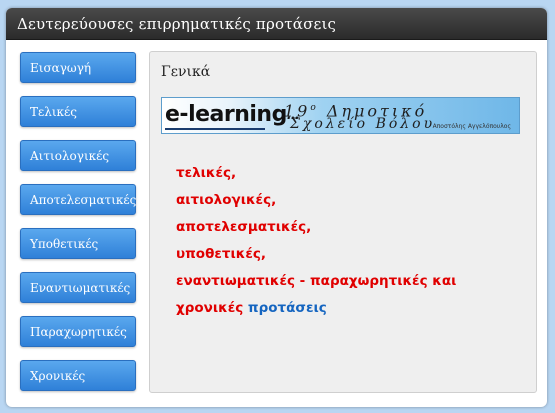 The width and height of the screenshot is (555, 413). What do you see at coordinates (215, 129) in the screenshot?
I see `logo-underline` at bounding box center [215, 129].